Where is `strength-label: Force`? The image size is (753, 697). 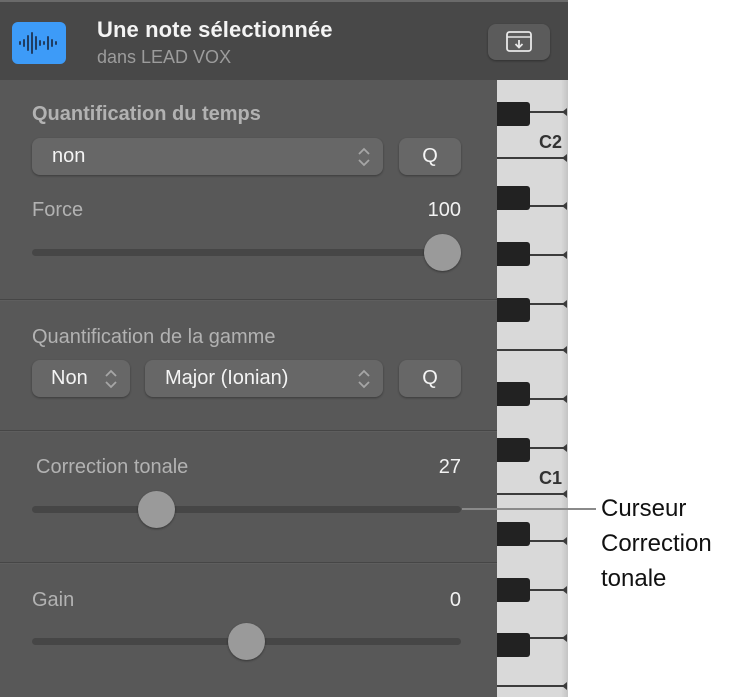
strength-label: Force is located at coordinates (58, 210).